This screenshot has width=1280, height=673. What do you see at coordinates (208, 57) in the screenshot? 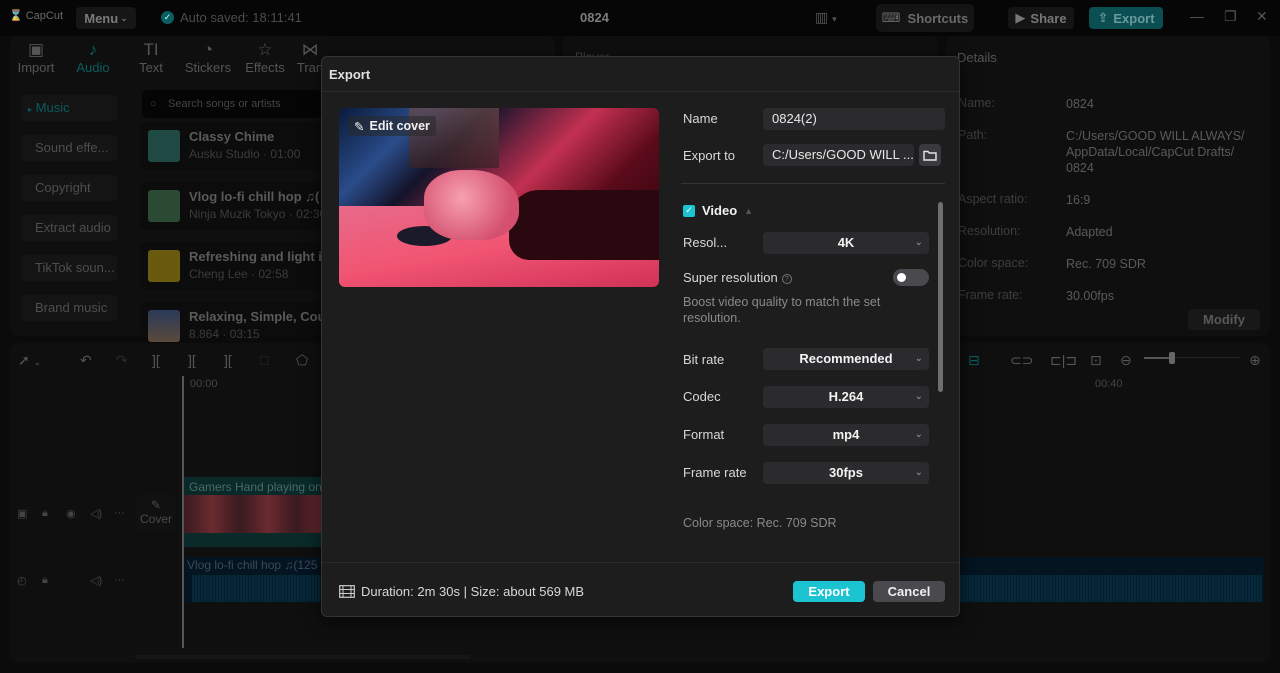
I see `tab-stickers: ◔ Stickers` at bounding box center [208, 57].